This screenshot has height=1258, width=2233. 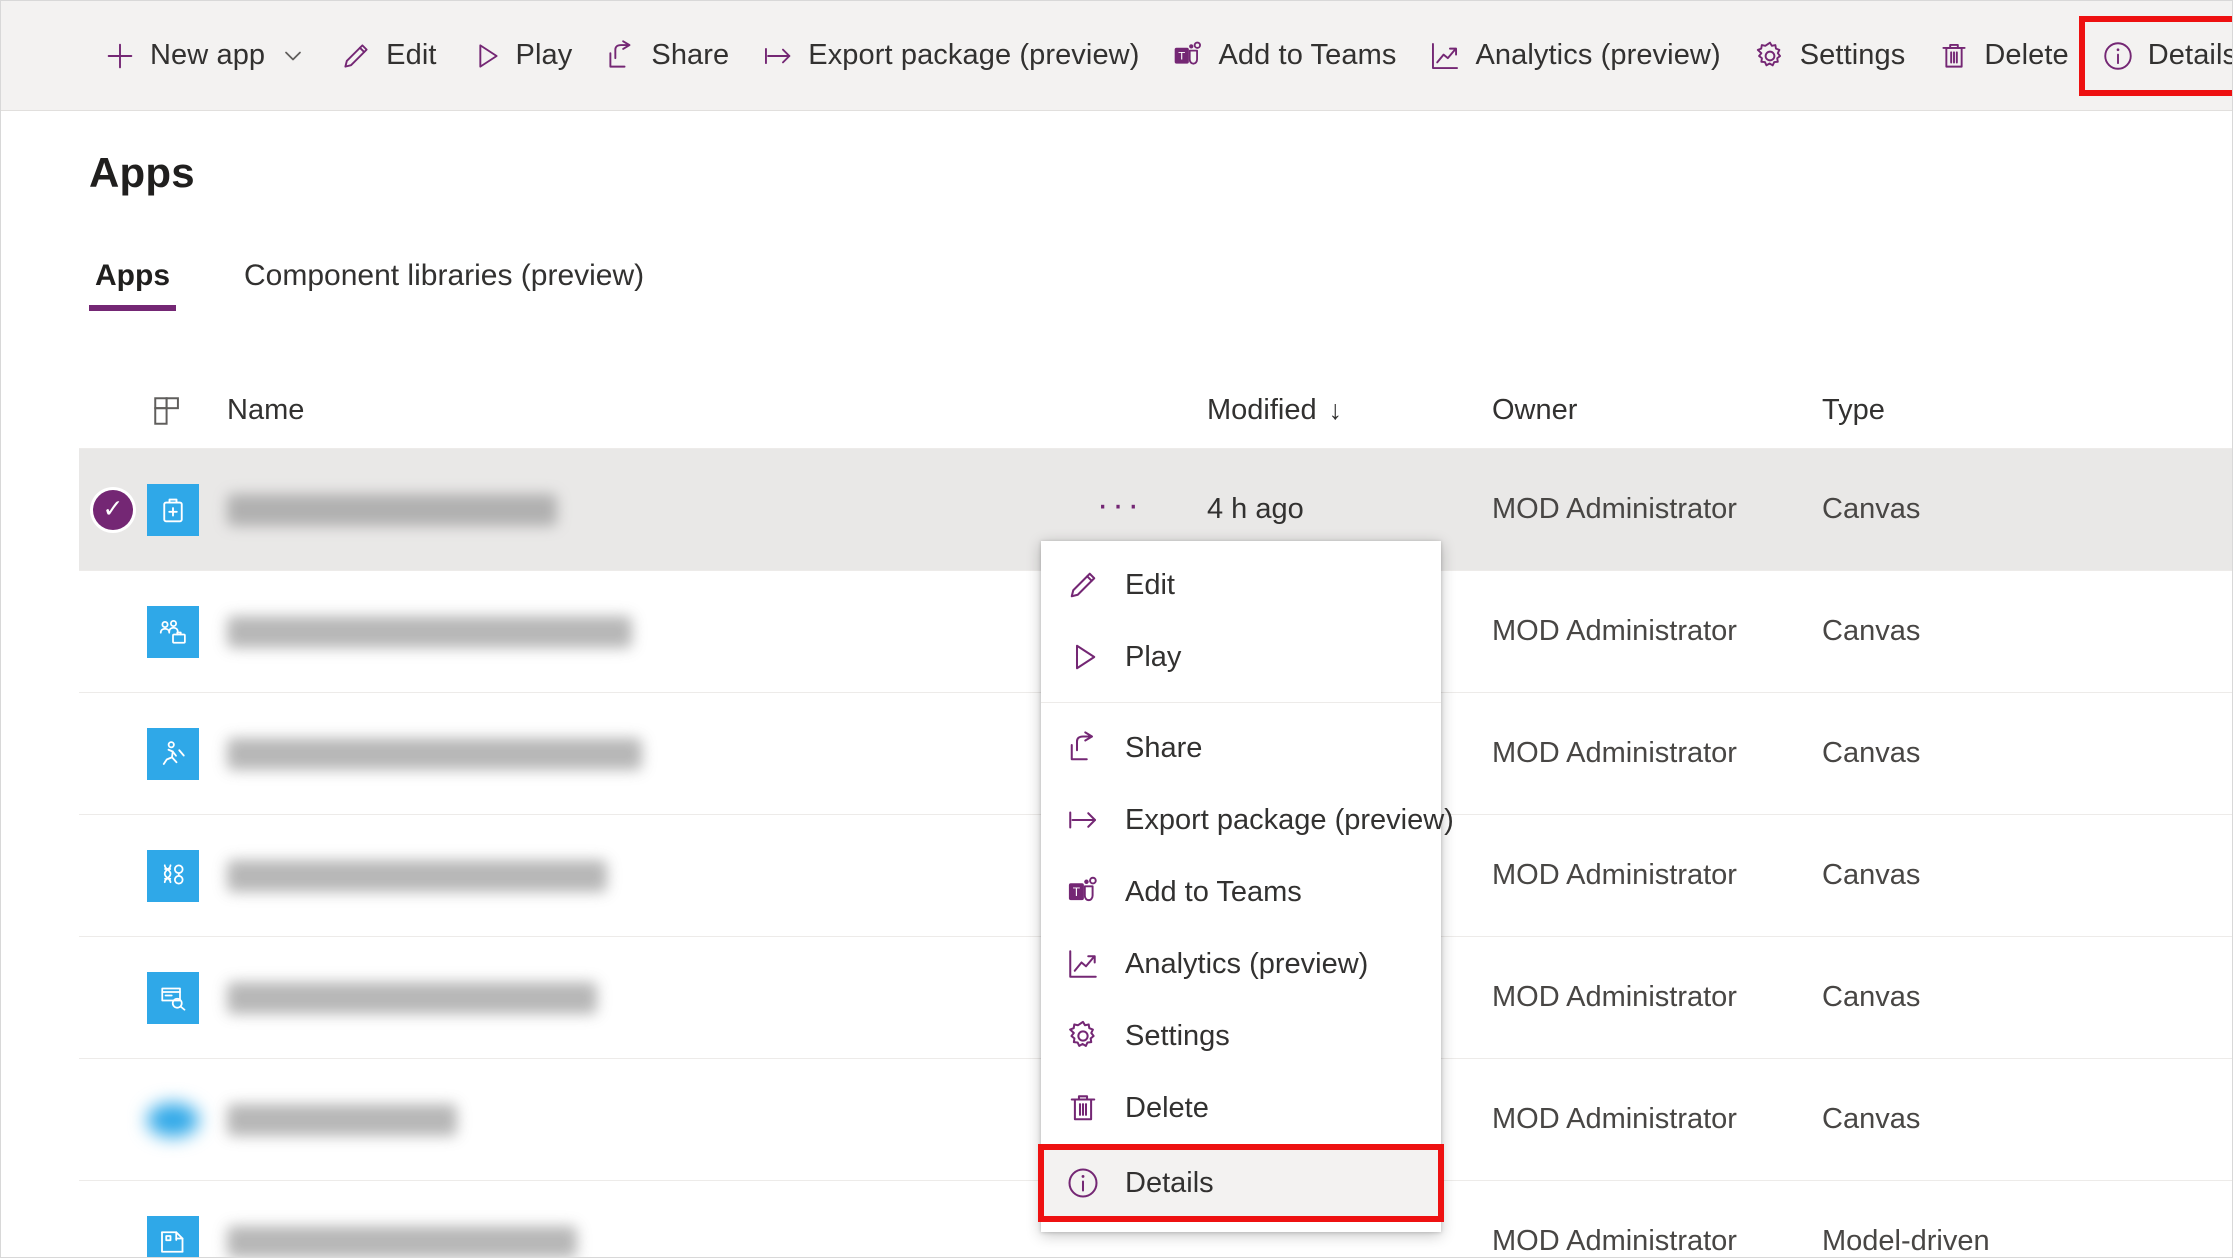 I want to click on menu-item-export-package-preview: Export package (preview), so click(x=1247, y=820).